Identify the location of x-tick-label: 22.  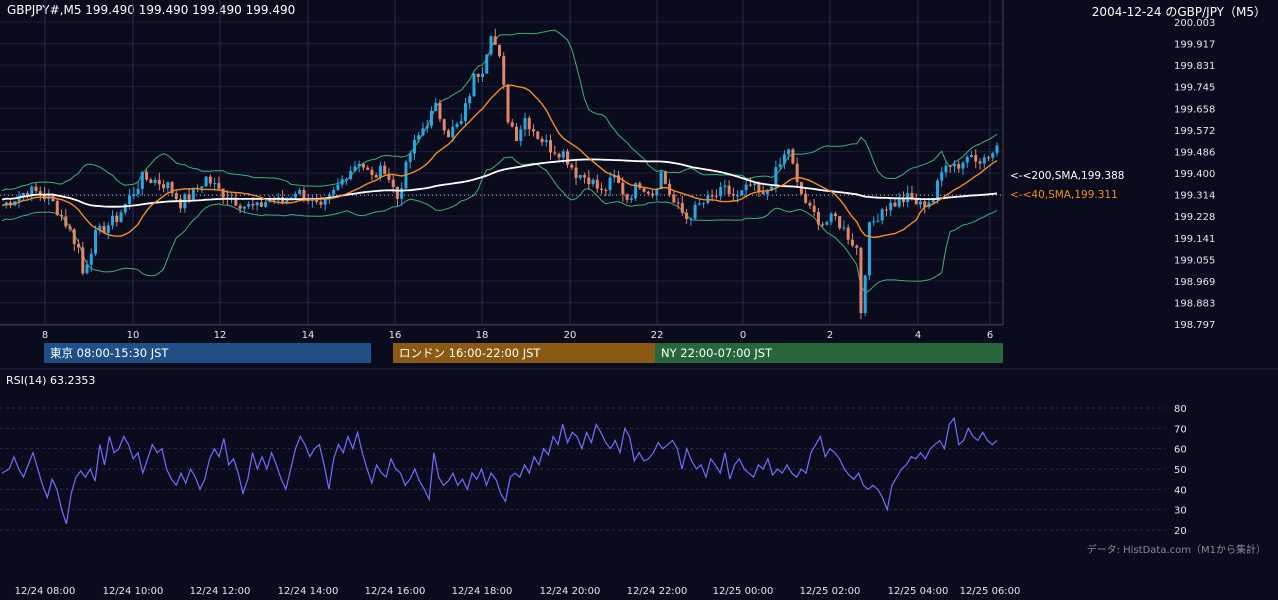
(657, 335).